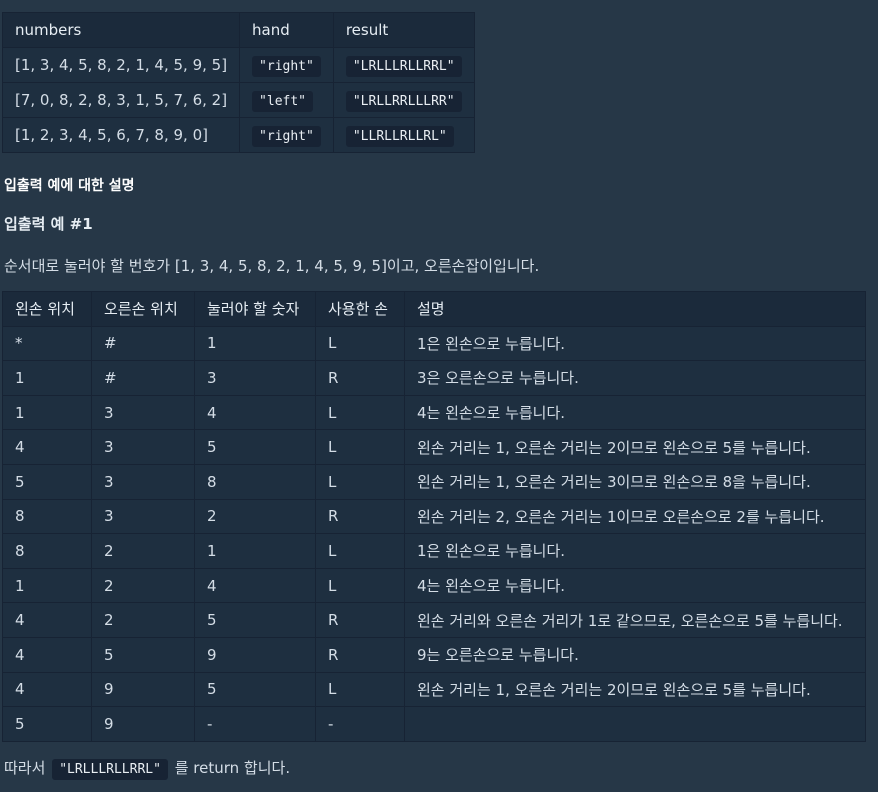 This screenshot has height=792, width=878. I want to click on cell-explanation, so click(635, 724).